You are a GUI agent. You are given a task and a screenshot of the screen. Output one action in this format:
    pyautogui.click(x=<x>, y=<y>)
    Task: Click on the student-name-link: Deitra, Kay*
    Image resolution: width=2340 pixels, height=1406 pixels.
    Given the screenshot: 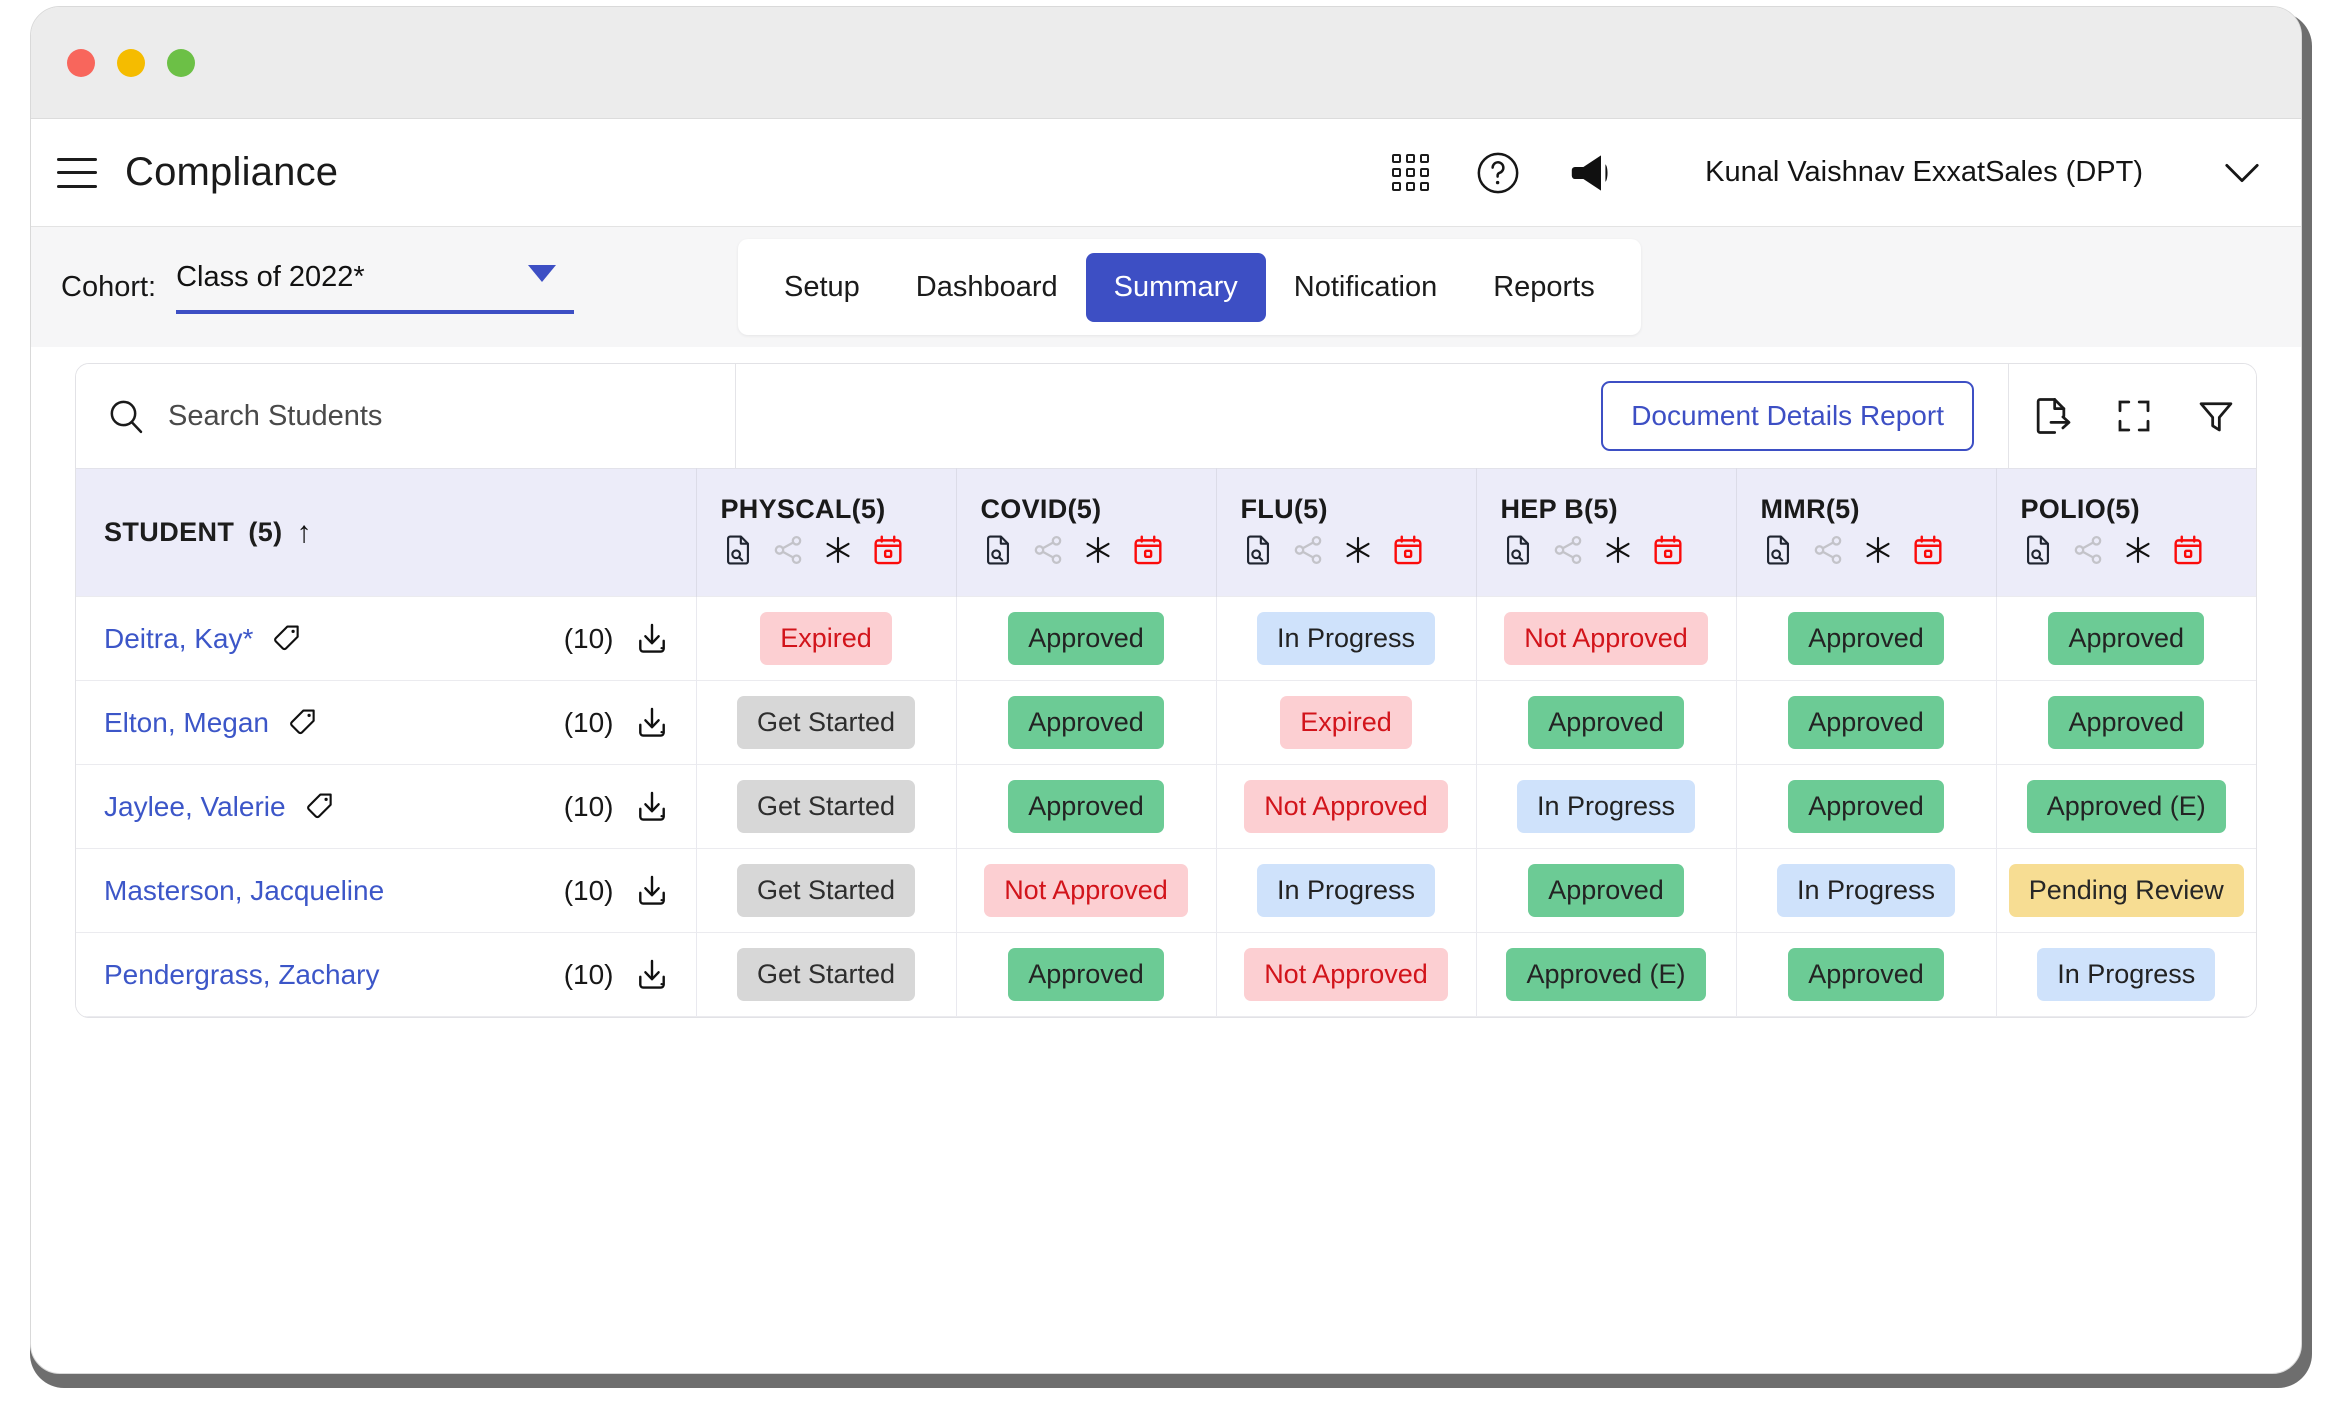 What is the action you would take?
    pyautogui.click(x=178, y=639)
    